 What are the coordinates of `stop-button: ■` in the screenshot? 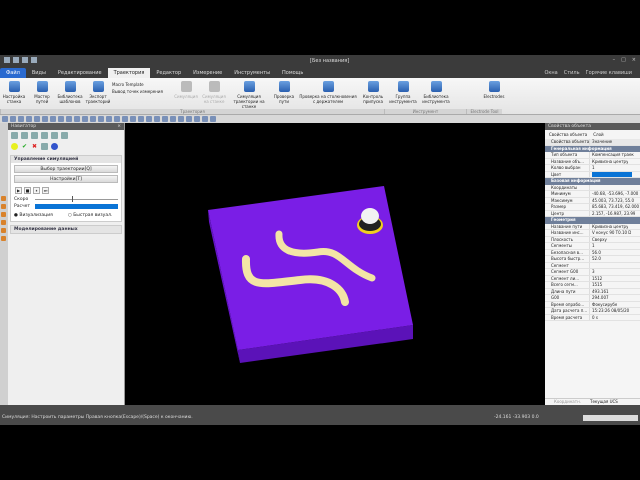 It's located at (27, 190).